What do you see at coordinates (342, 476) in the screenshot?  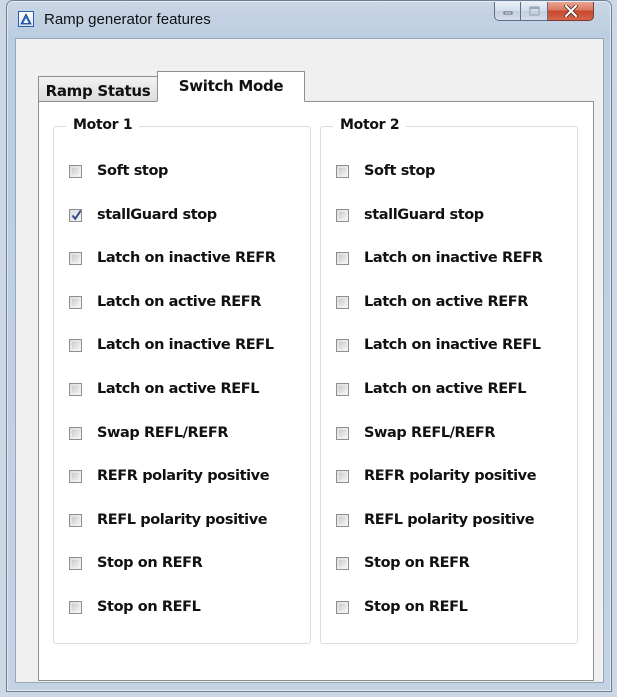 I see `motor-2-refr-polarity-positive-checkbox` at bounding box center [342, 476].